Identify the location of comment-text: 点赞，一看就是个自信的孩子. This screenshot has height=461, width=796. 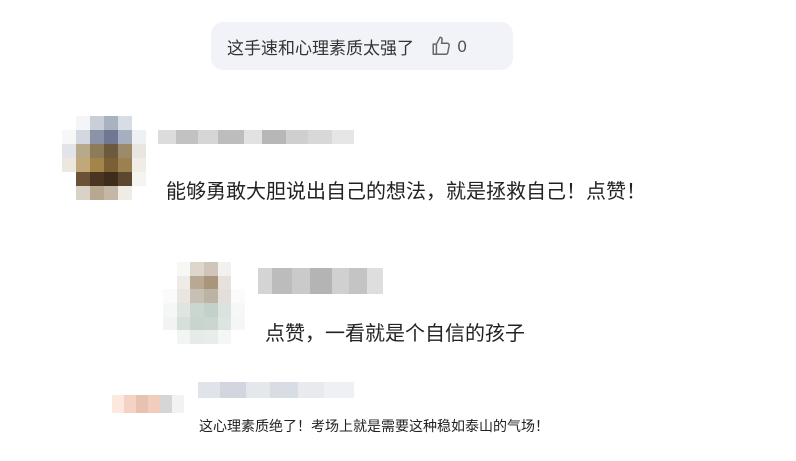
(395, 333).